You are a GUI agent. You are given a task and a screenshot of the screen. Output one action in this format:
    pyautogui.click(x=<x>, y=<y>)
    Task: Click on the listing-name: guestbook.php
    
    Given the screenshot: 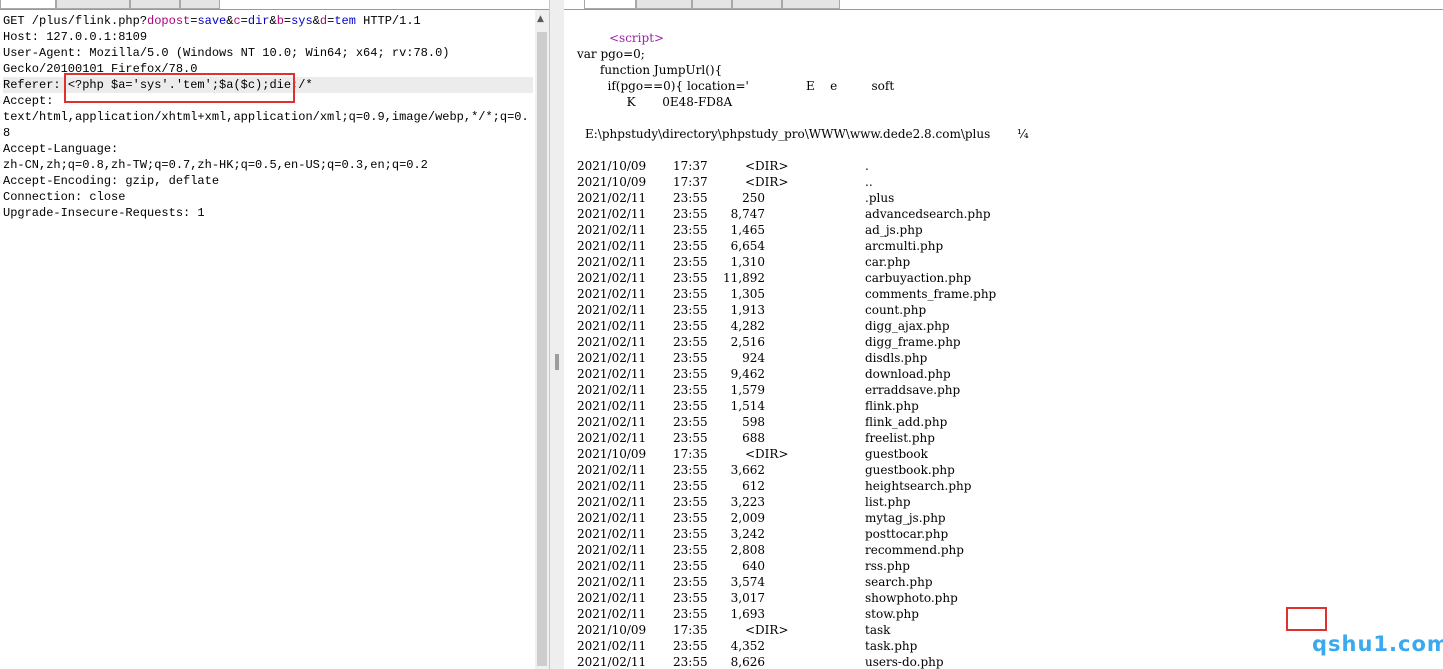 What is the action you would take?
    pyautogui.click(x=910, y=470)
    